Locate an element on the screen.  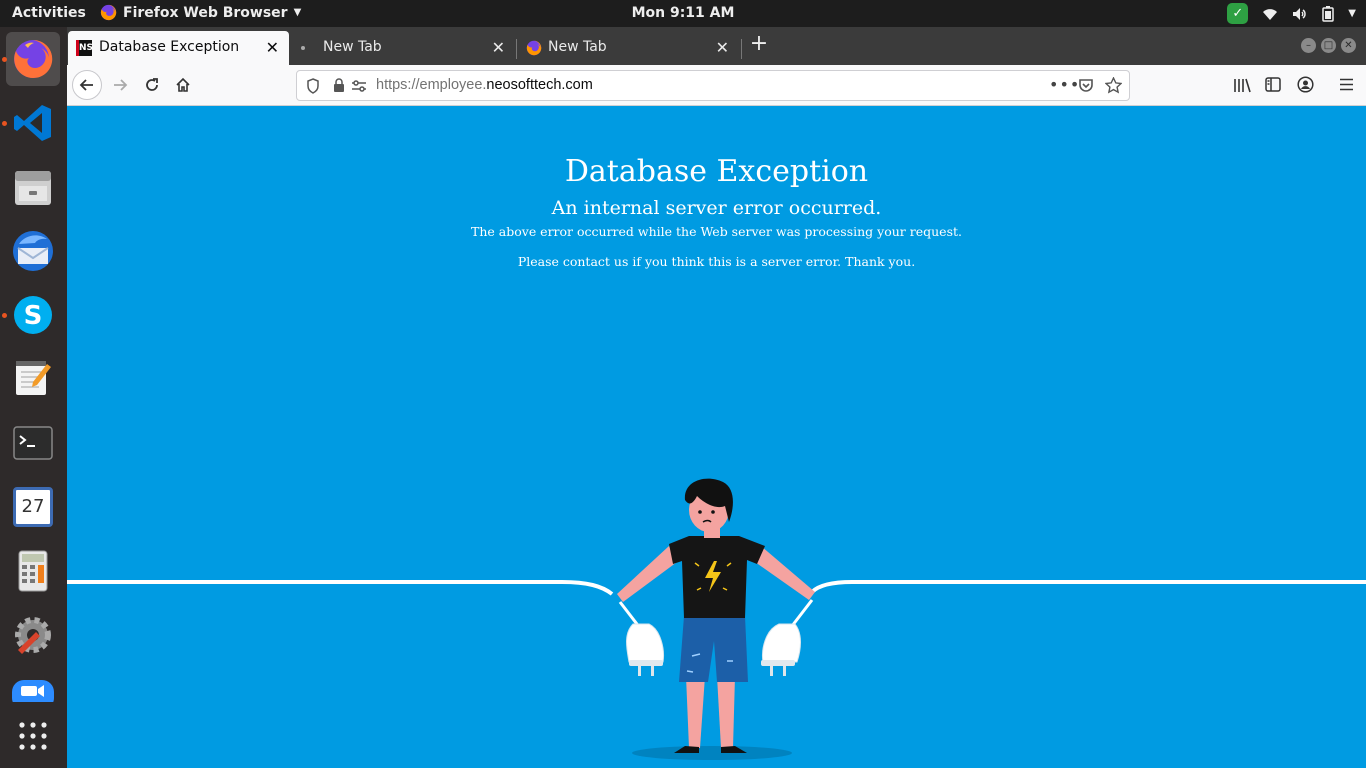
dock-settings is located at coordinates (33, 635).